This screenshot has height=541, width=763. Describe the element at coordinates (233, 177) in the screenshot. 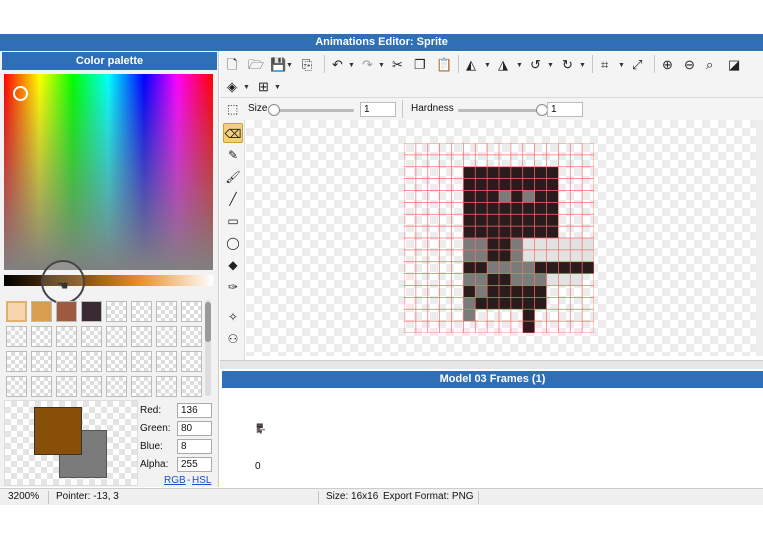

I see `brush-tool-icon: 🖌` at that location.